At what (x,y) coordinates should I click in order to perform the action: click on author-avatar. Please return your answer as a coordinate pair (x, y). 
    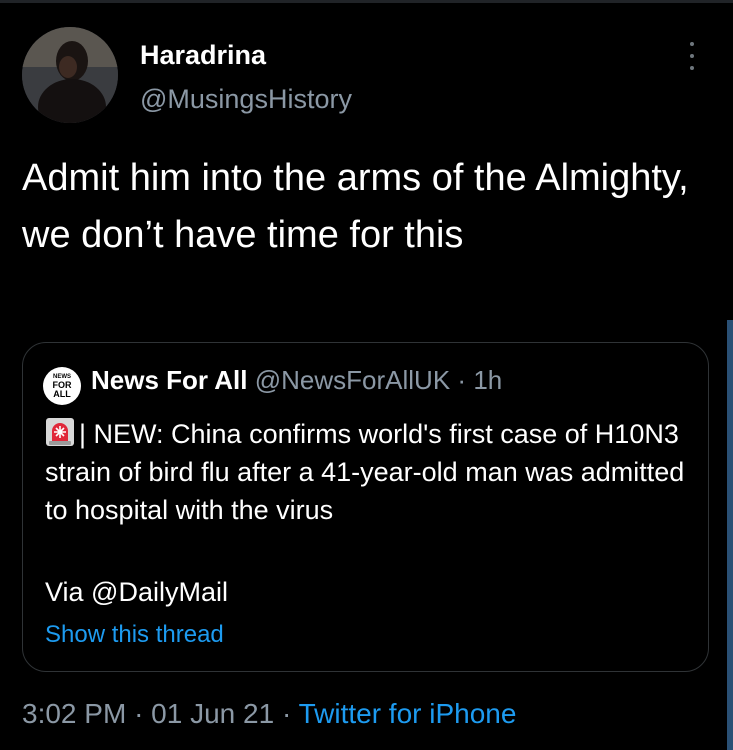
    Looking at the image, I should click on (70, 75).